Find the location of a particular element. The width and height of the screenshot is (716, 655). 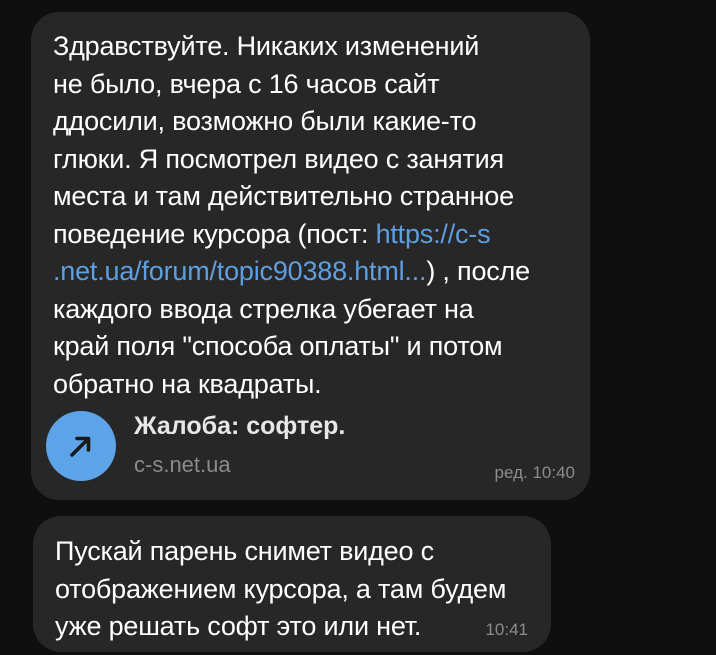

link-preview-domain: c-s.net.ua is located at coordinates (182, 464).